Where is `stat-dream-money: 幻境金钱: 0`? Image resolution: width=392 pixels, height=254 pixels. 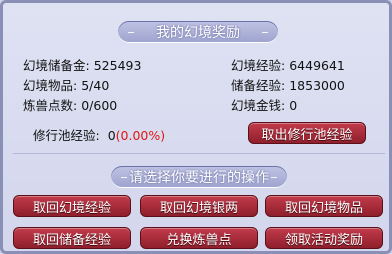 stat-dream-money: 幻境金钱: 0 is located at coordinates (264, 104).